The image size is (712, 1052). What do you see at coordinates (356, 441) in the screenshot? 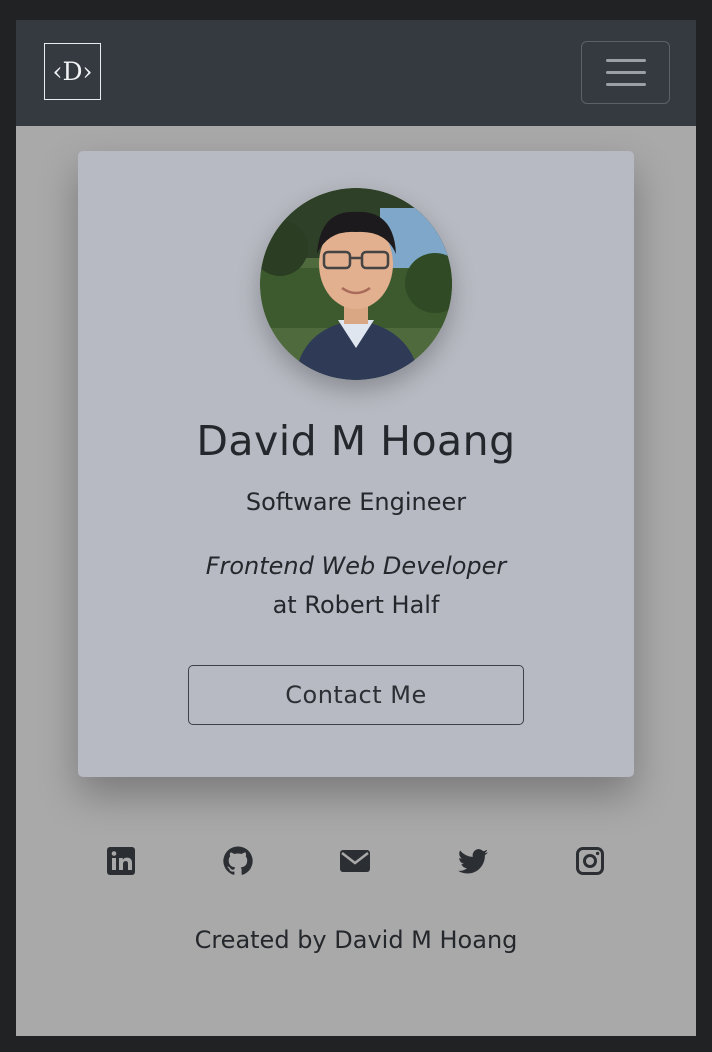
I see `profile-name: David M Hoang` at bounding box center [356, 441].